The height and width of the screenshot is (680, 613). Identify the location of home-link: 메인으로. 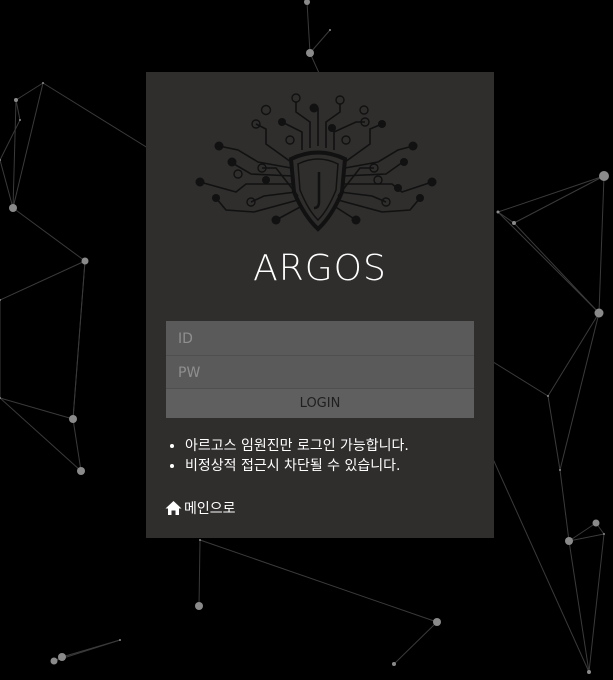
(200, 508).